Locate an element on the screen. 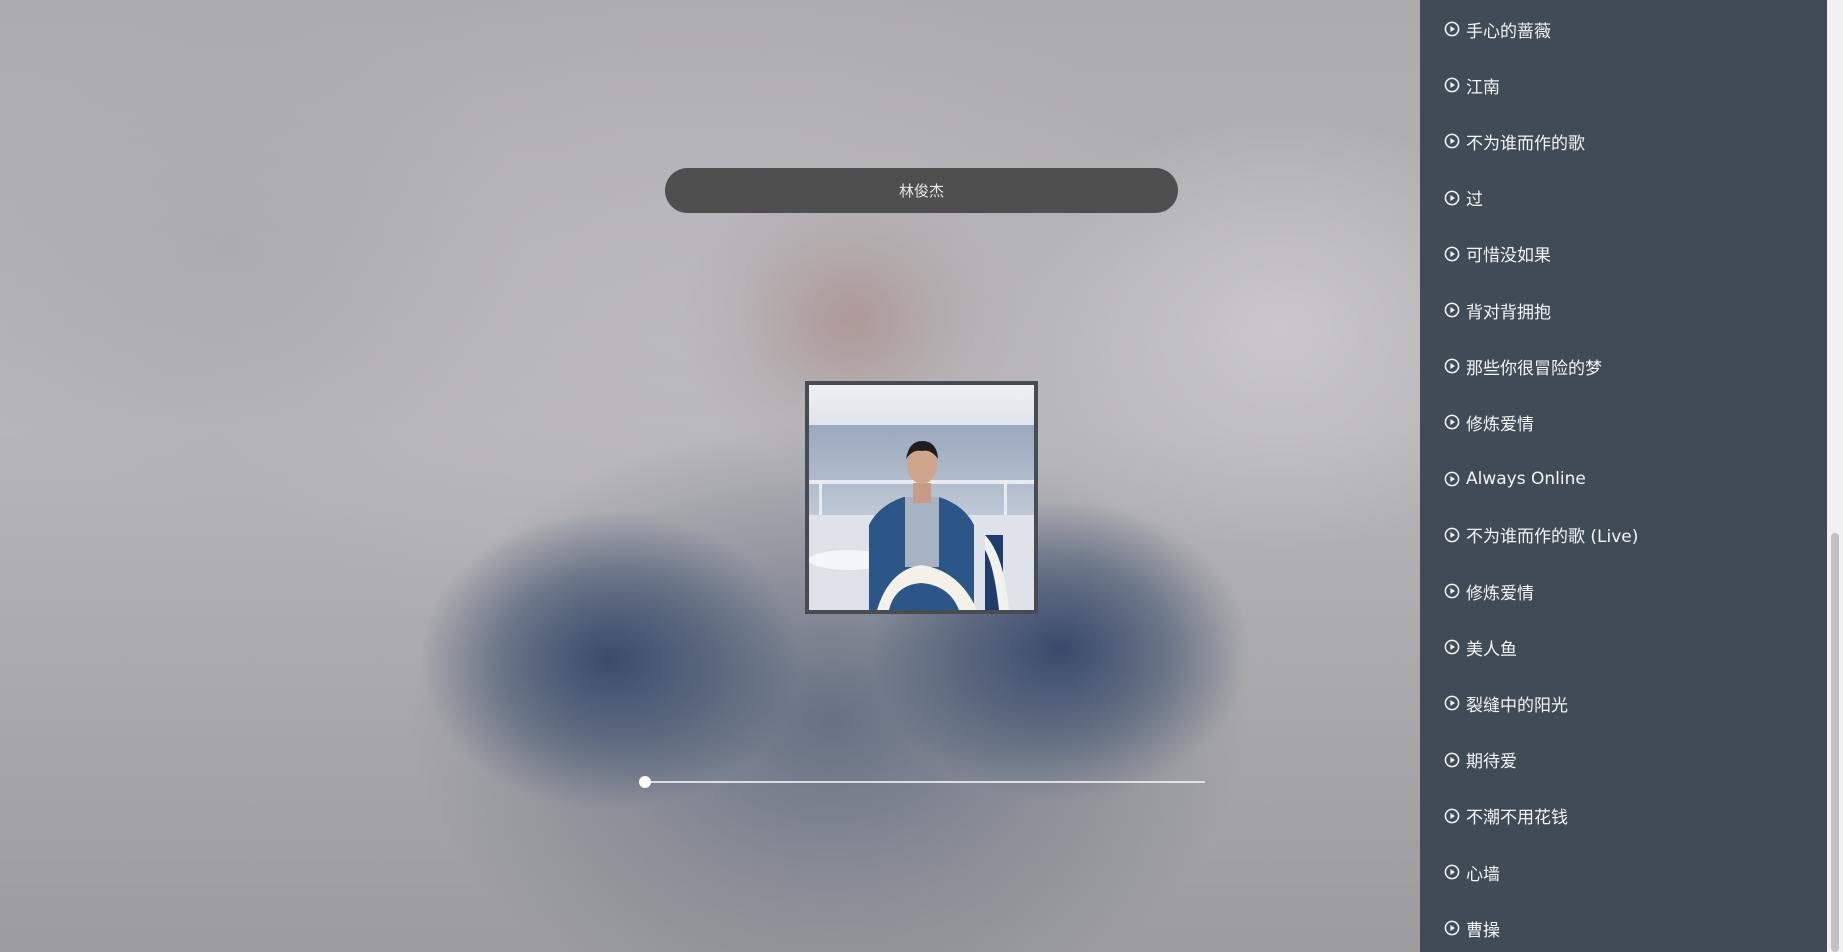  playlist-item-title: 那些你很冒险的梦 is located at coordinates (1534, 368).